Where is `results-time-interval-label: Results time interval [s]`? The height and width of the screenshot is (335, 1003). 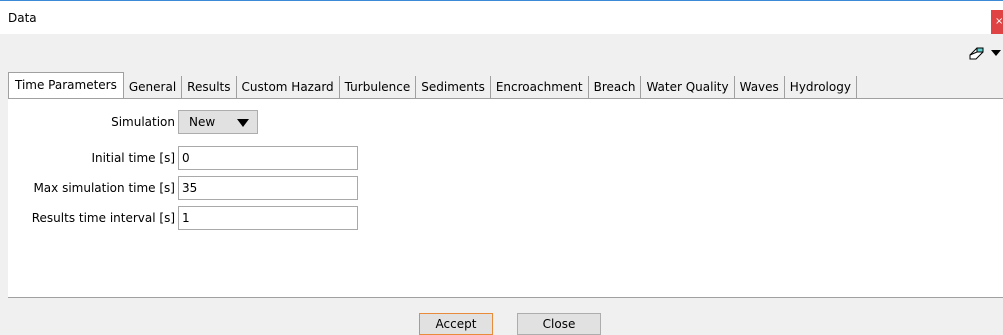 results-time-interval-label: Results time interval [s] is located at coordinates (103, 218).